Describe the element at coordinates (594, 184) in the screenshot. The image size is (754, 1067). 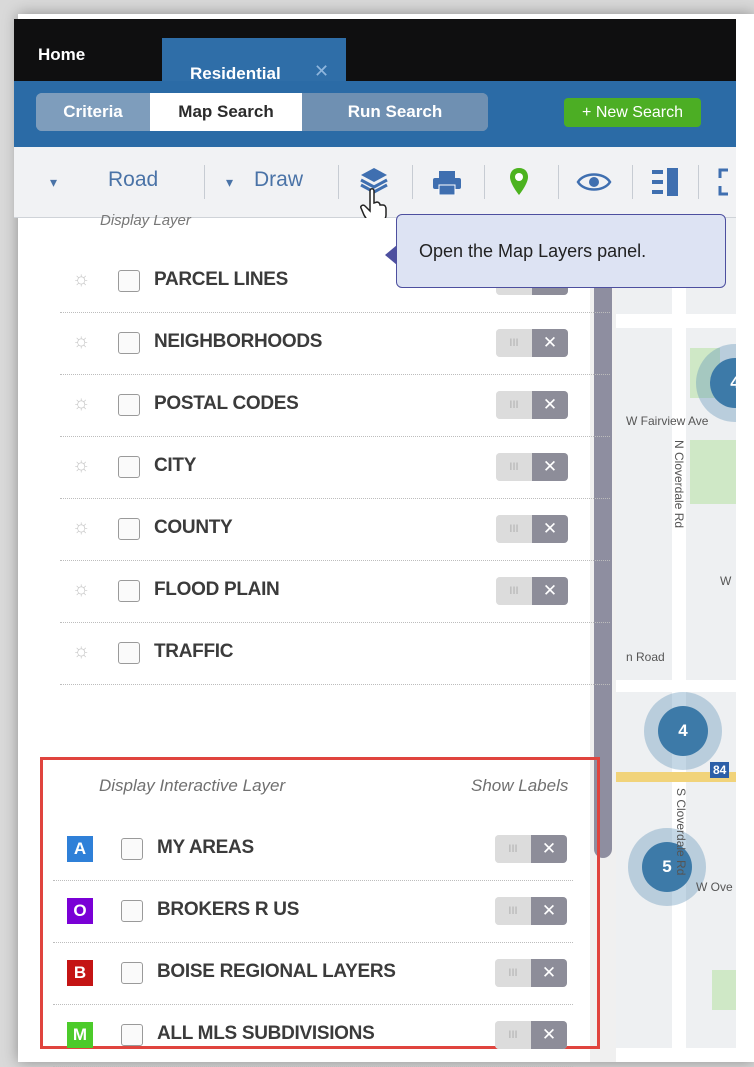
I see `eye-icon` at that location.